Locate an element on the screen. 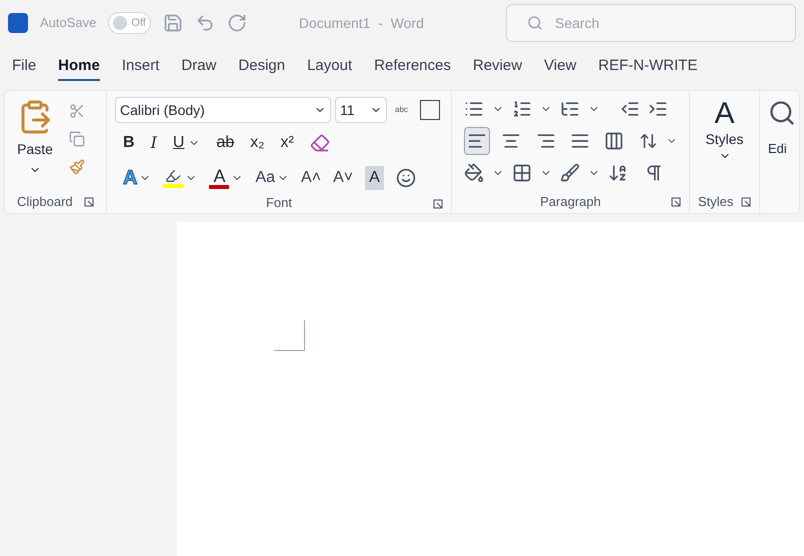 The width and height of the screenshot is (804, 556). align-button is located at coordinates (477, 141).